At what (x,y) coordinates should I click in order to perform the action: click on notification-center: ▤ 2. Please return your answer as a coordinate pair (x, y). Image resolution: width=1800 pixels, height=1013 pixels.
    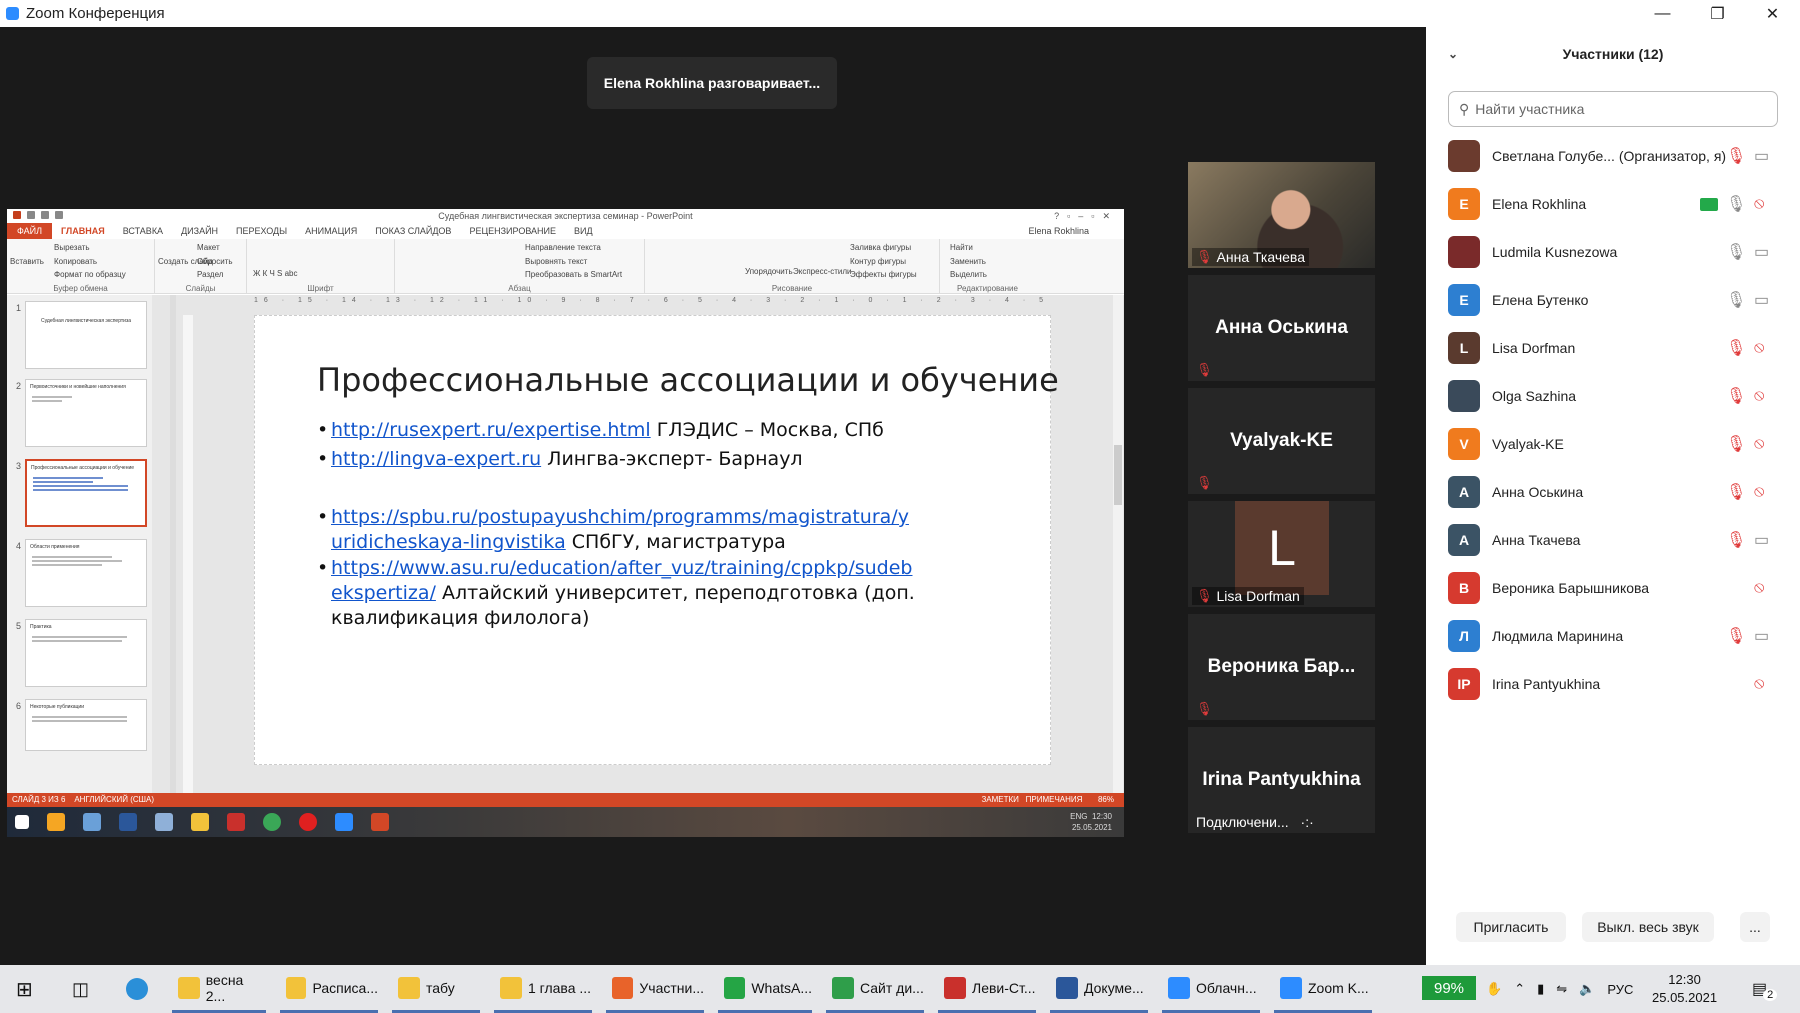
    Looking at the image, I should click on (1765, 989).